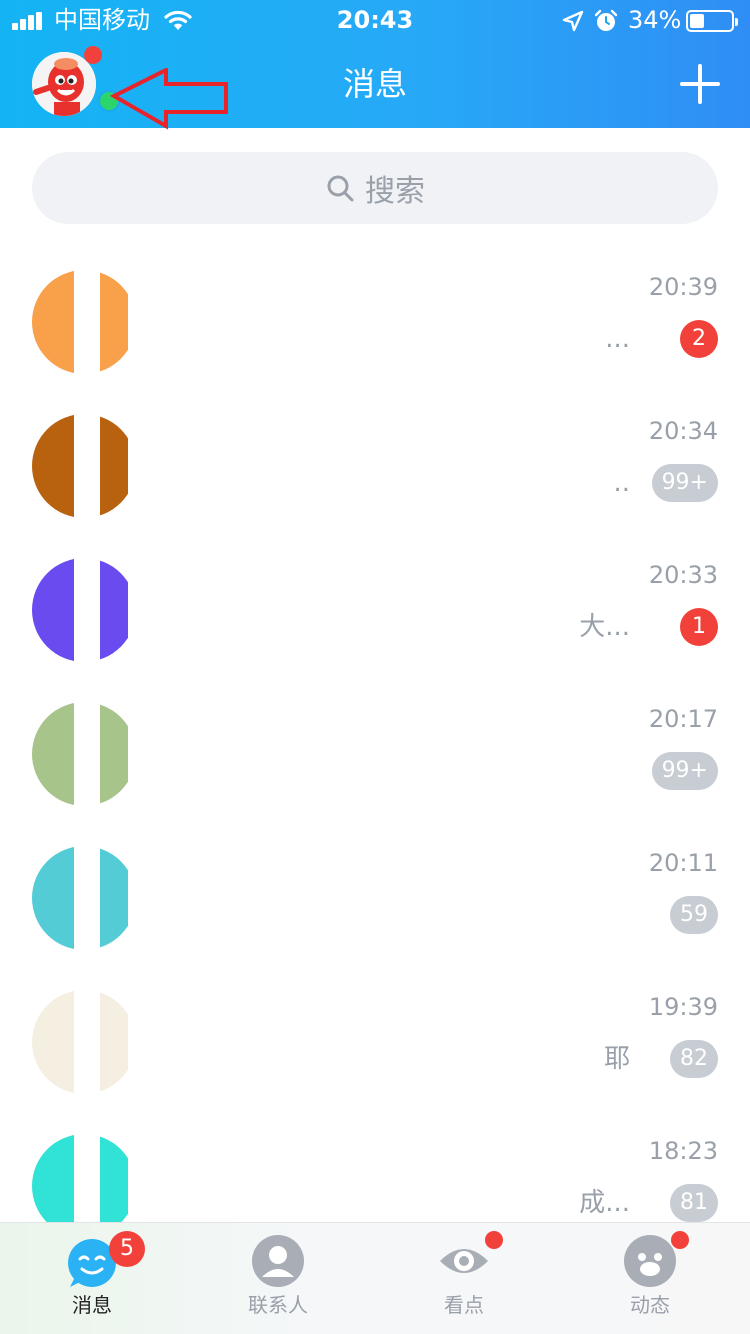 The image size is (750, 1334). I want to click on search-bar: 搜索, so click(375, 188).